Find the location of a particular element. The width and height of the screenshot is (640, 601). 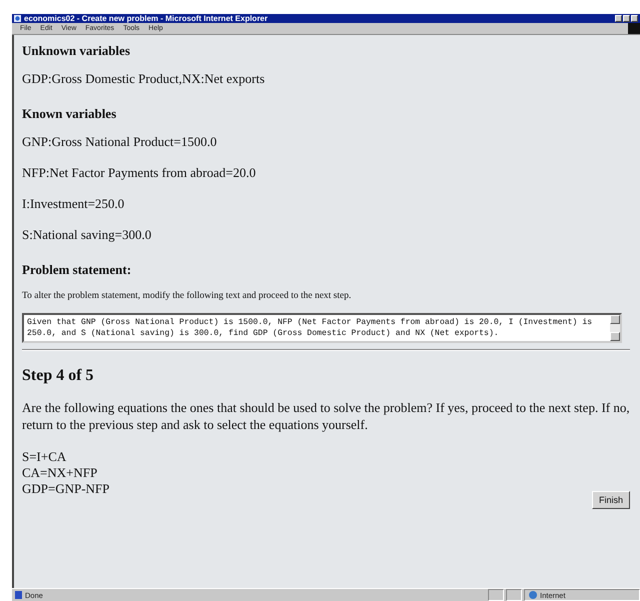

variable-text: GNP:Gross National Product=1500.0 is located at coordinates (120, 141).